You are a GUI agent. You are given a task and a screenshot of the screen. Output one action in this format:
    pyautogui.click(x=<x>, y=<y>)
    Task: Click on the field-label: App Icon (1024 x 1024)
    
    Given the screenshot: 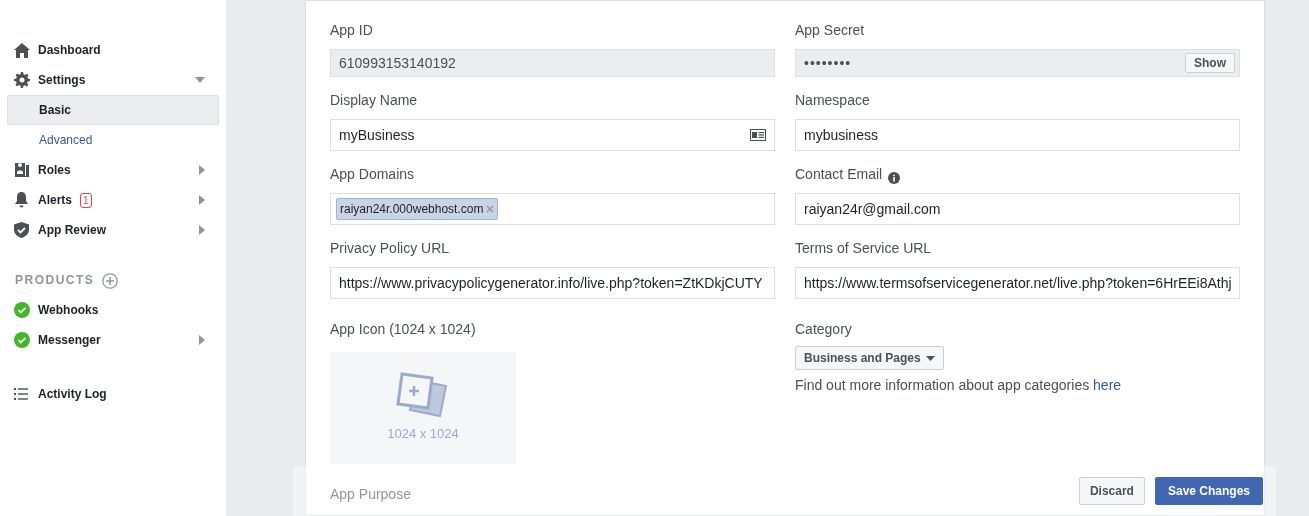 What is the action you would take?
    pyautogui.click(x=403, y=329)
    